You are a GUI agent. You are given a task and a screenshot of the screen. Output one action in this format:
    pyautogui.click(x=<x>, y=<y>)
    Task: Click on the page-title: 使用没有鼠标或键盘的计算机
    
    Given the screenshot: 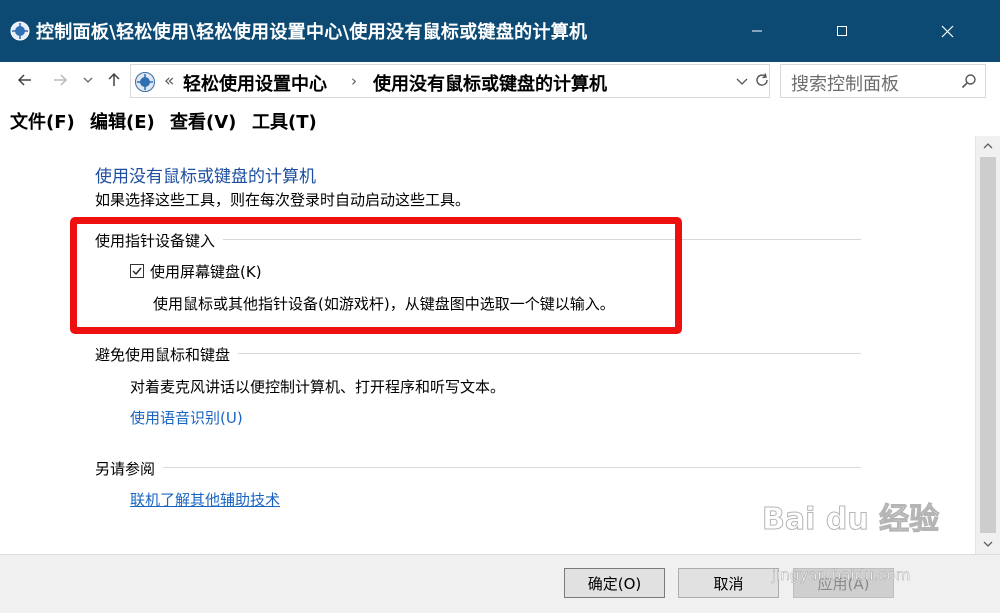 What is the action you would take?
    pyautogui.click(x=205, y=177)
    